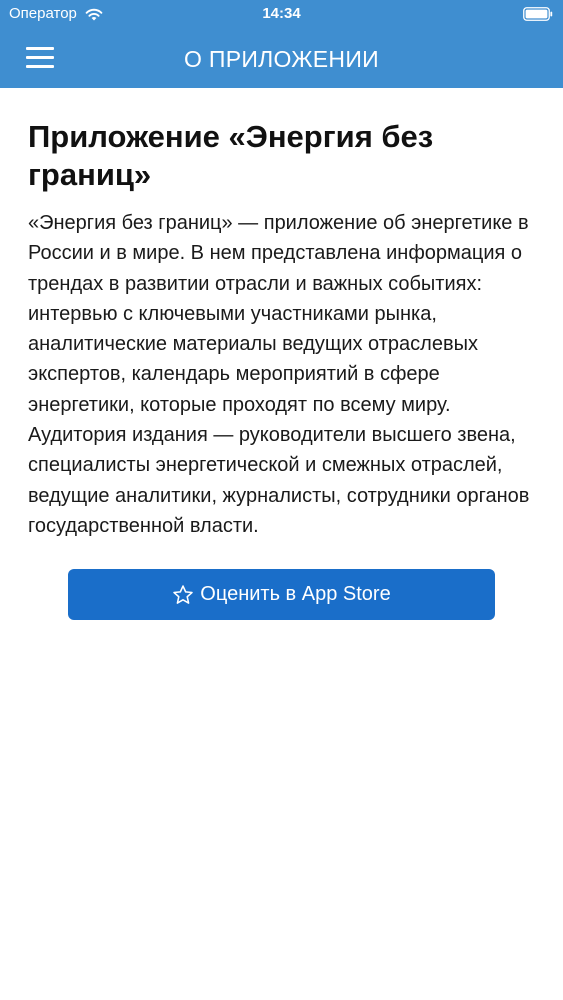 The image size is (563, 1000). I want to click on header: Оператор 14:34 О ПРИЛОЖЕНИИ, so click(281, 44).